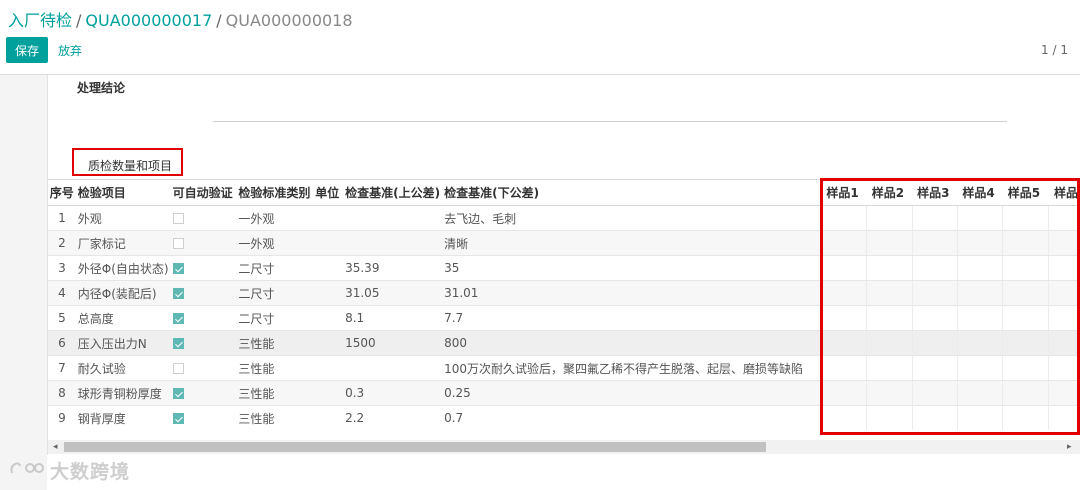 This screenshot has height=490, width=1080. I want to click on watermark-text: 大数跨境, so click(90, 472).